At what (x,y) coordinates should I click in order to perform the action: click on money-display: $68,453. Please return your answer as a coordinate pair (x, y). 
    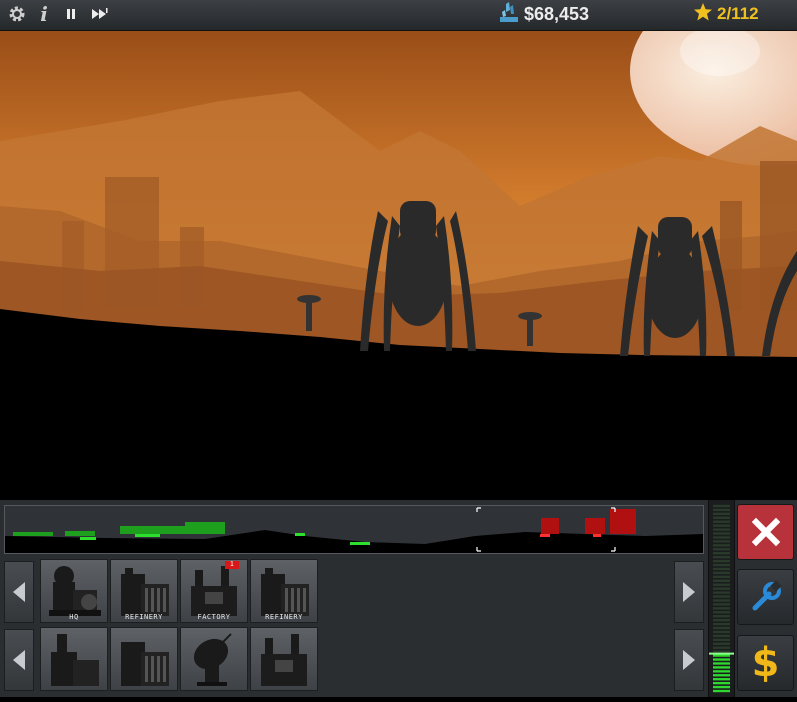
    Looking at the image, I should click on (544, 14).